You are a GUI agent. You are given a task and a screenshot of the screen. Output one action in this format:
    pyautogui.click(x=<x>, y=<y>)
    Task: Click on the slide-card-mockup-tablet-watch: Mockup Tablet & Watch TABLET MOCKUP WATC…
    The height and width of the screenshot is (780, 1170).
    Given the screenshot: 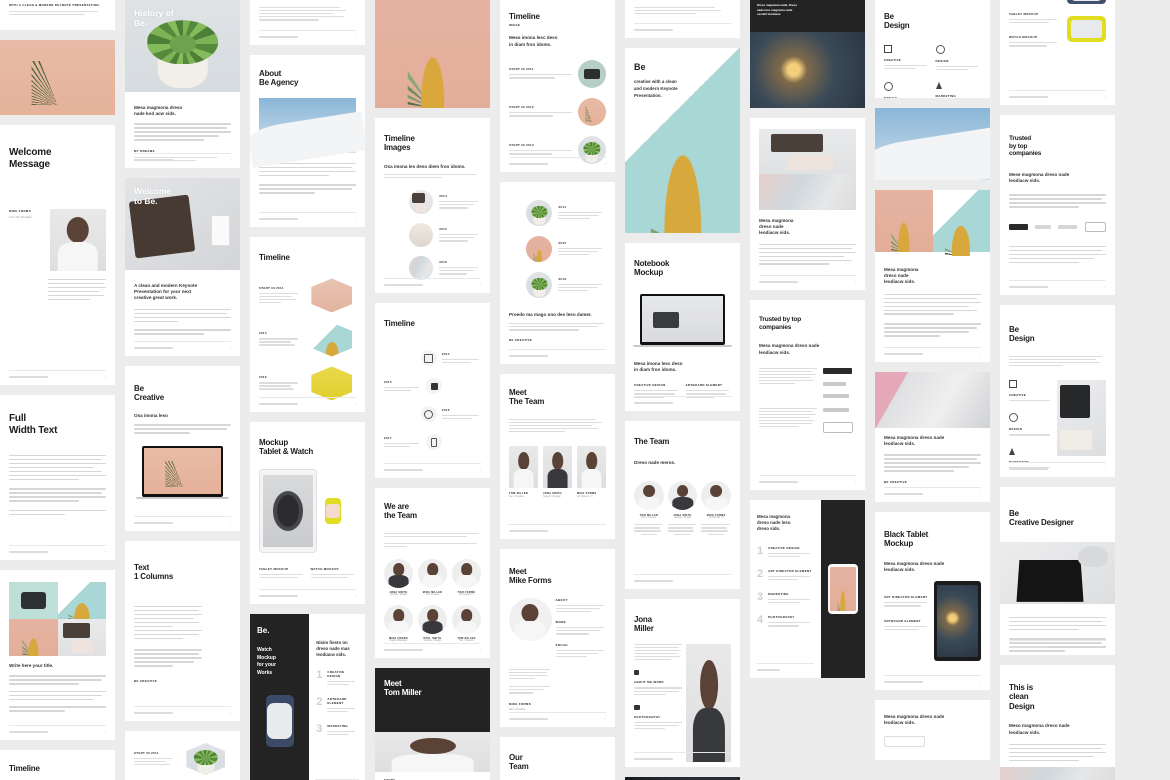 What is the action you would take?
    pyautogui.click(x=307, y=513)
    